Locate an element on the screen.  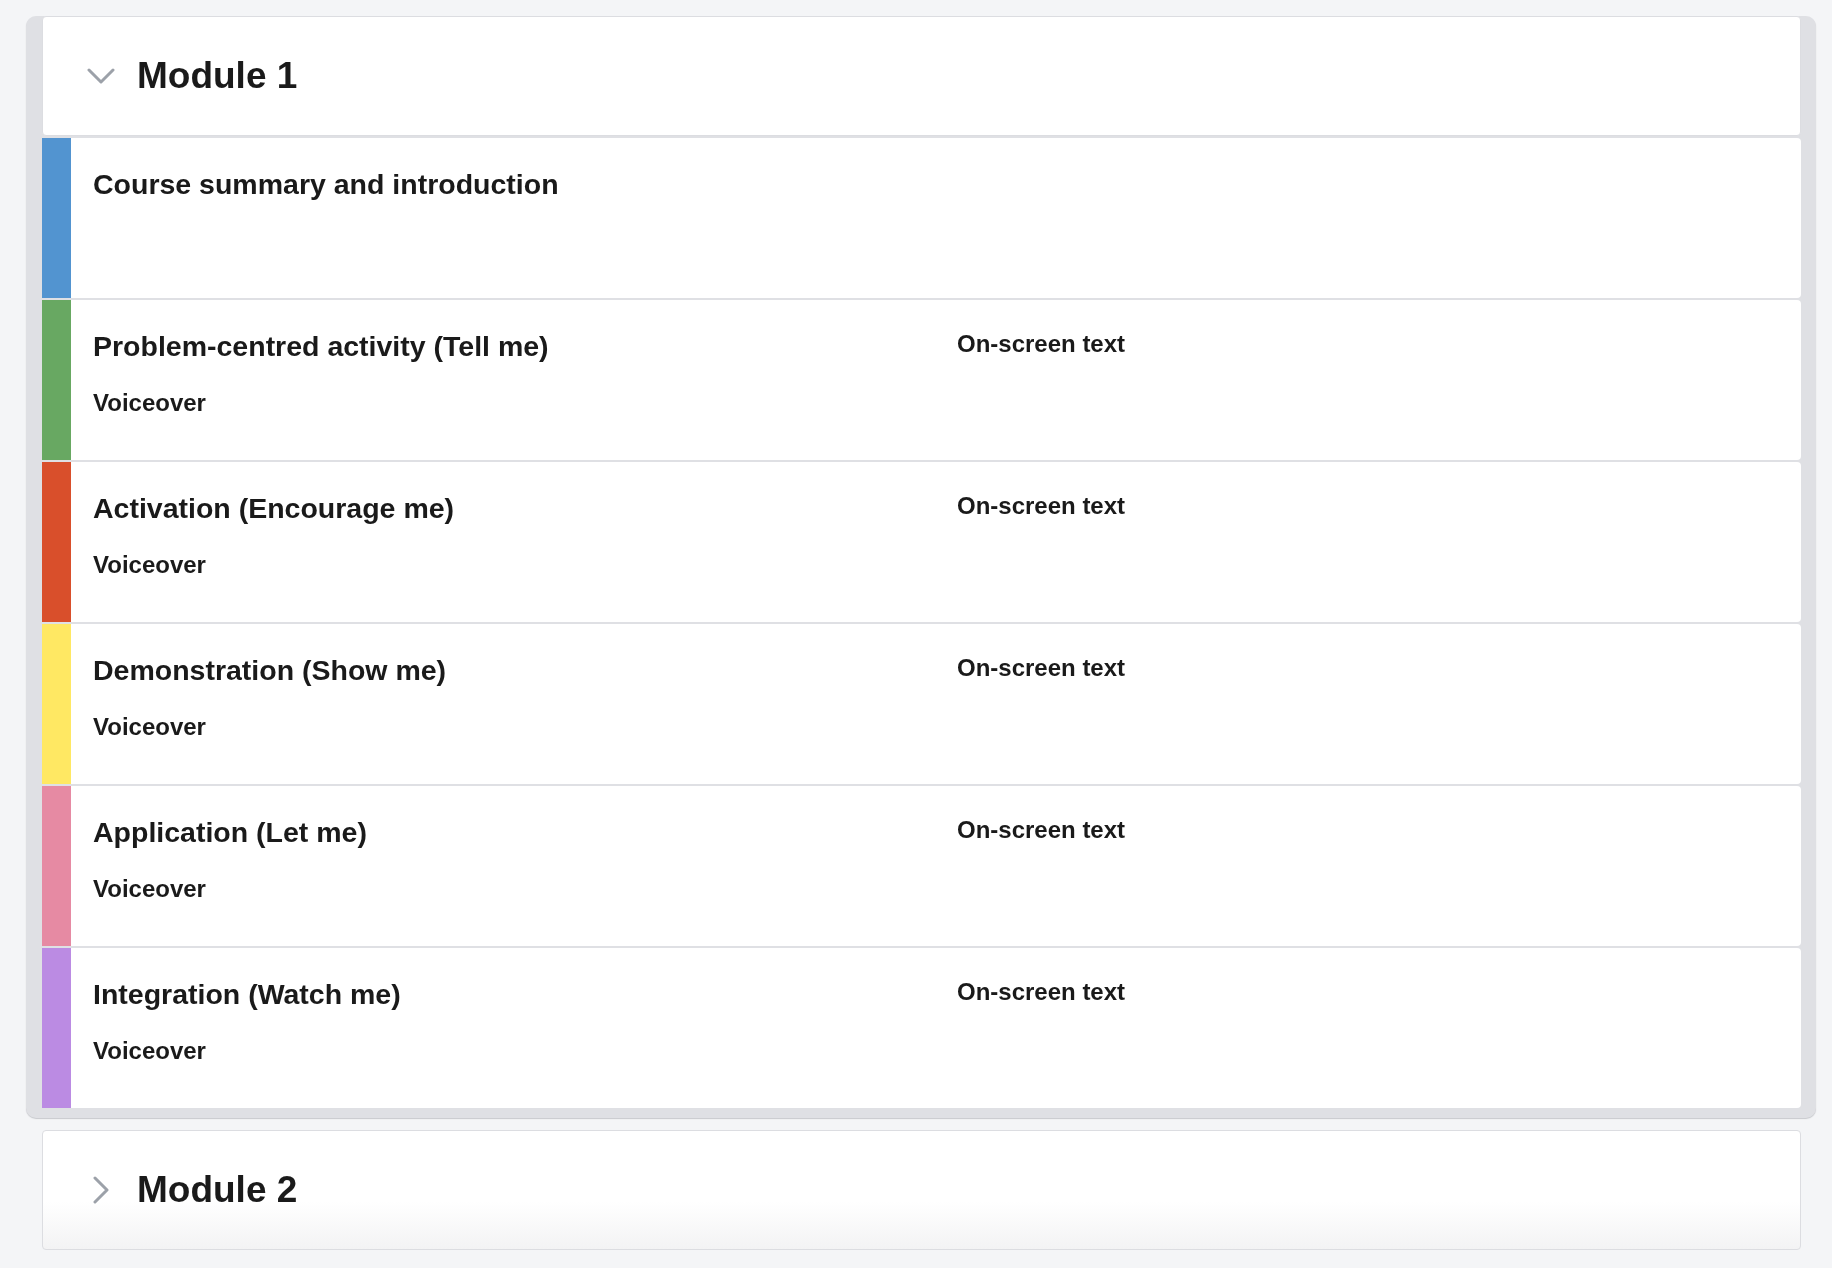
module-title: Module 1 is located at coordinates (217, 76).